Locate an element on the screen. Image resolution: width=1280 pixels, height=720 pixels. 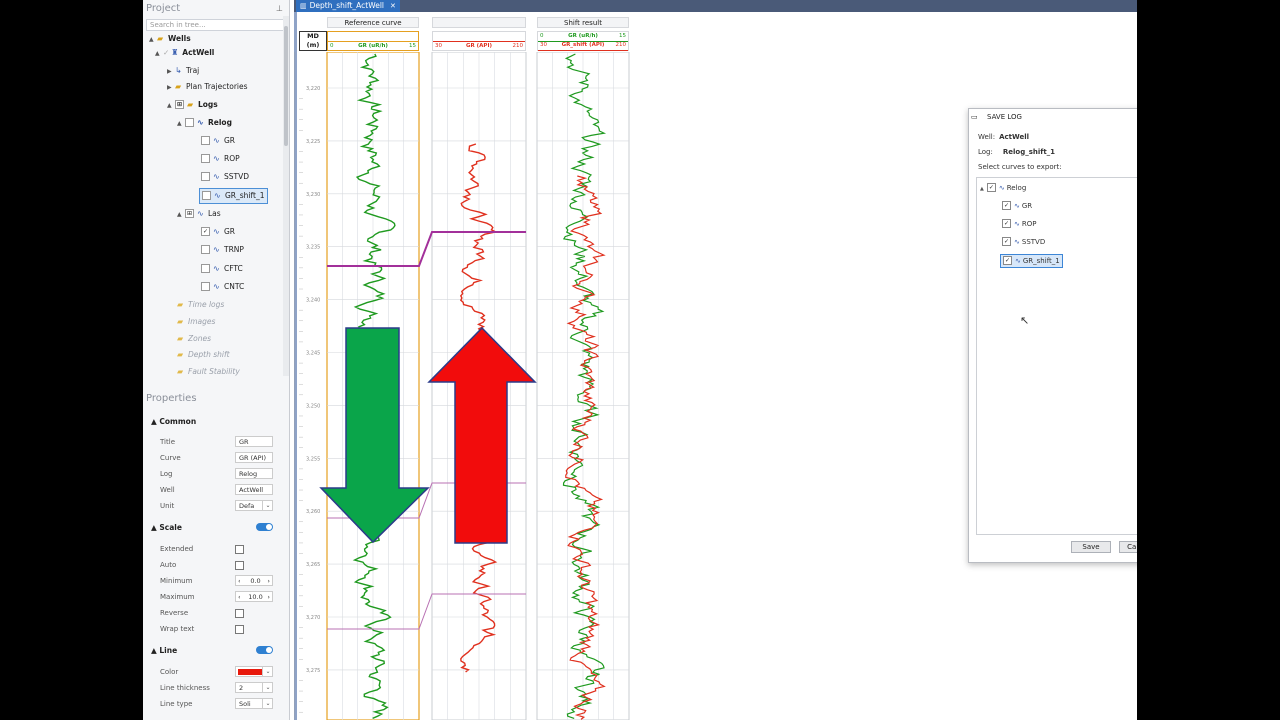
list-item-gr-shift: ✓ ∿ GR_shift_1 is located at coordinates (1031, 261).